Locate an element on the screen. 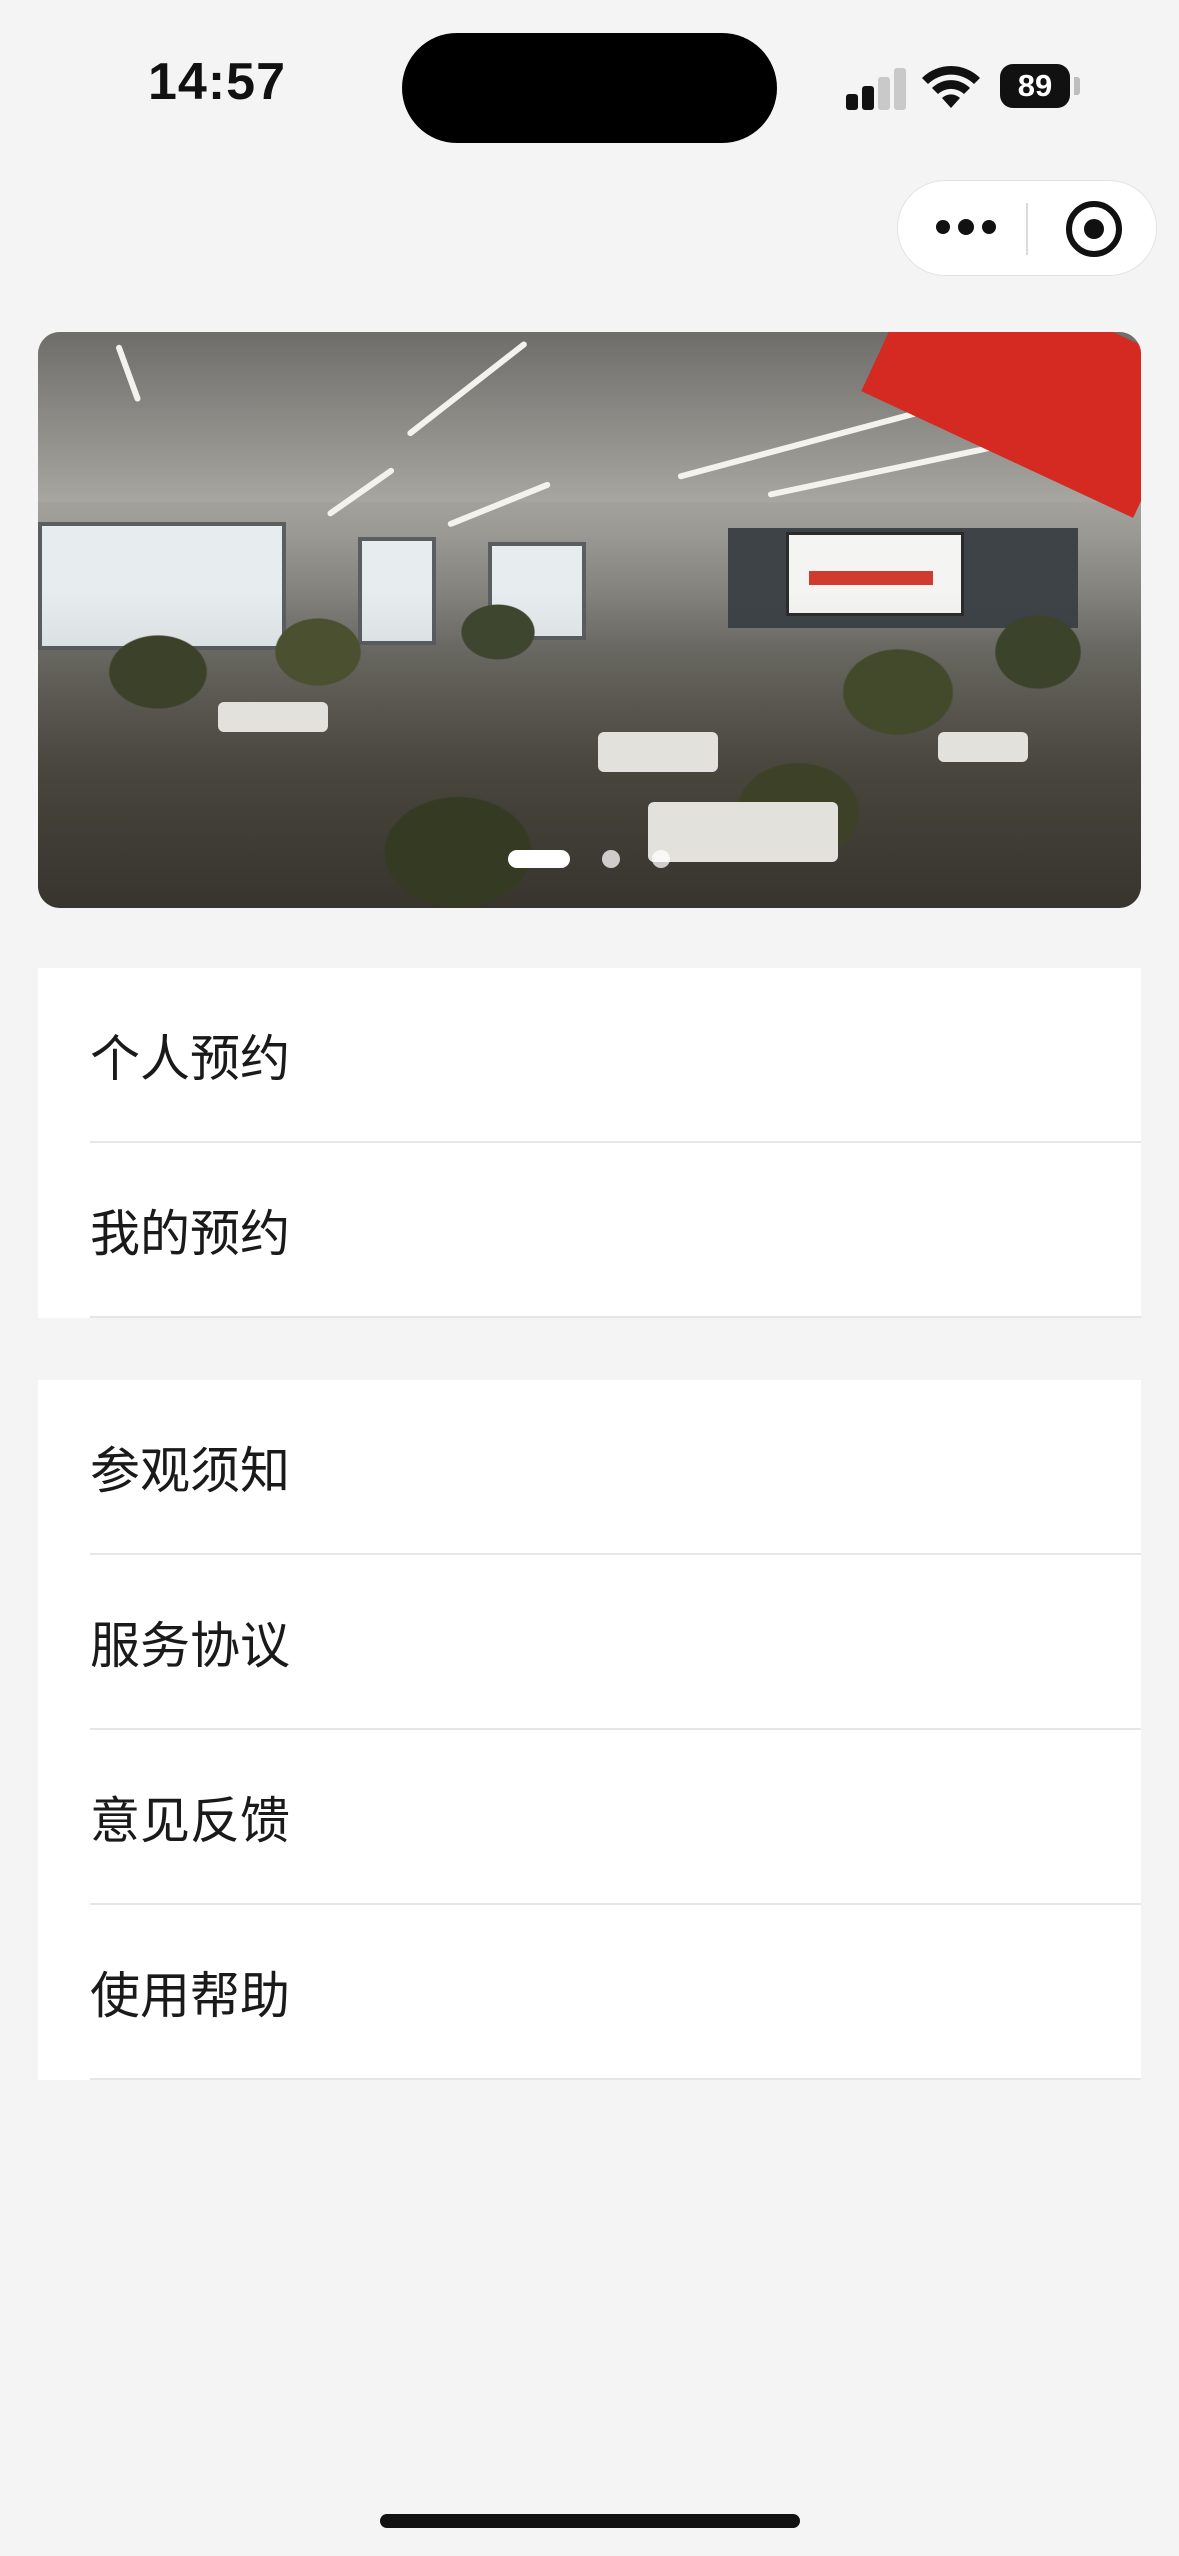 The image size is (1179, 2556). battery-level: 89 is located at coordinates (1035, 85).